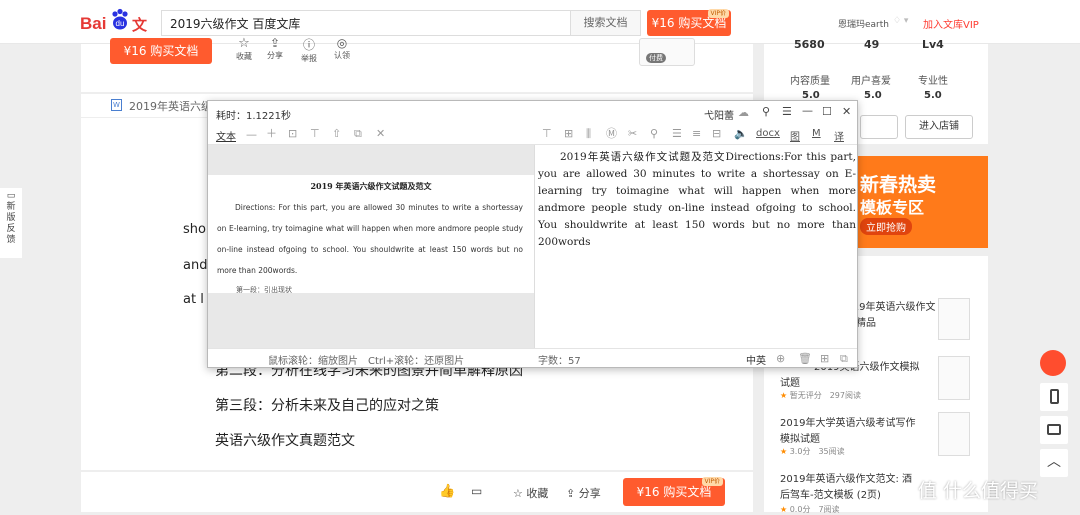  Describe the element at coordinates (315, 134) in the screenshot. I see `text-frame-icon: ⊤` at that location.